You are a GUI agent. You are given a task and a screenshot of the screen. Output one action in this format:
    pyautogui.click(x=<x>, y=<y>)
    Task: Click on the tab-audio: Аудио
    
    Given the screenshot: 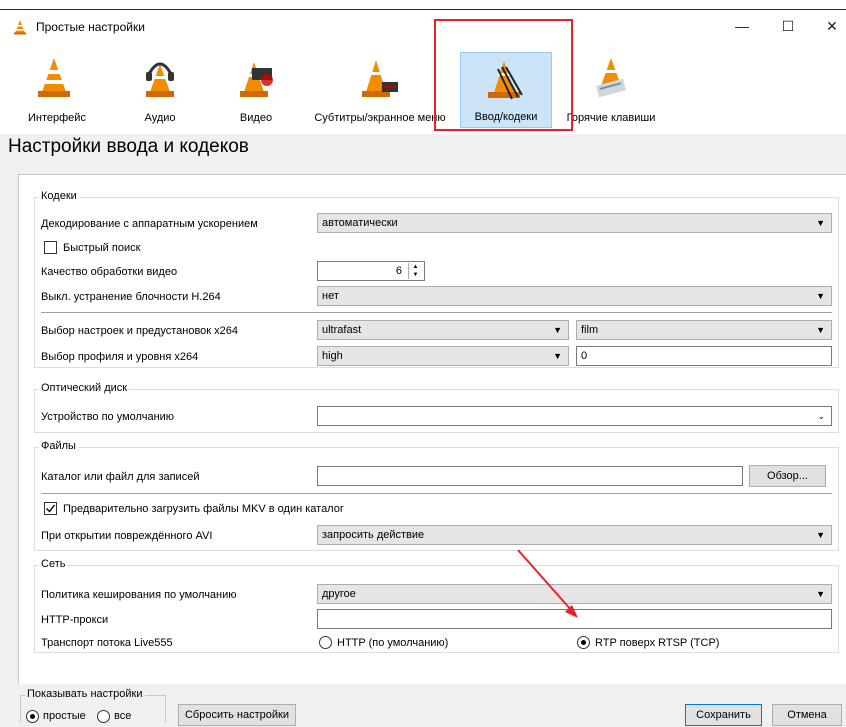 What is the action you would take?
    pyautogui.click(x=160, y=90)
    